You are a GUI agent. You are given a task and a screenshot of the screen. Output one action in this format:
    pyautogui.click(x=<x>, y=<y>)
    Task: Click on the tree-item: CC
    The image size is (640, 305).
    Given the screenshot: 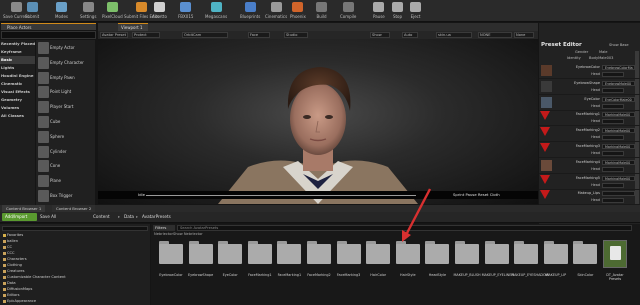 What is the action you would take?
    pyautogui.click(x=9, y=247)
    